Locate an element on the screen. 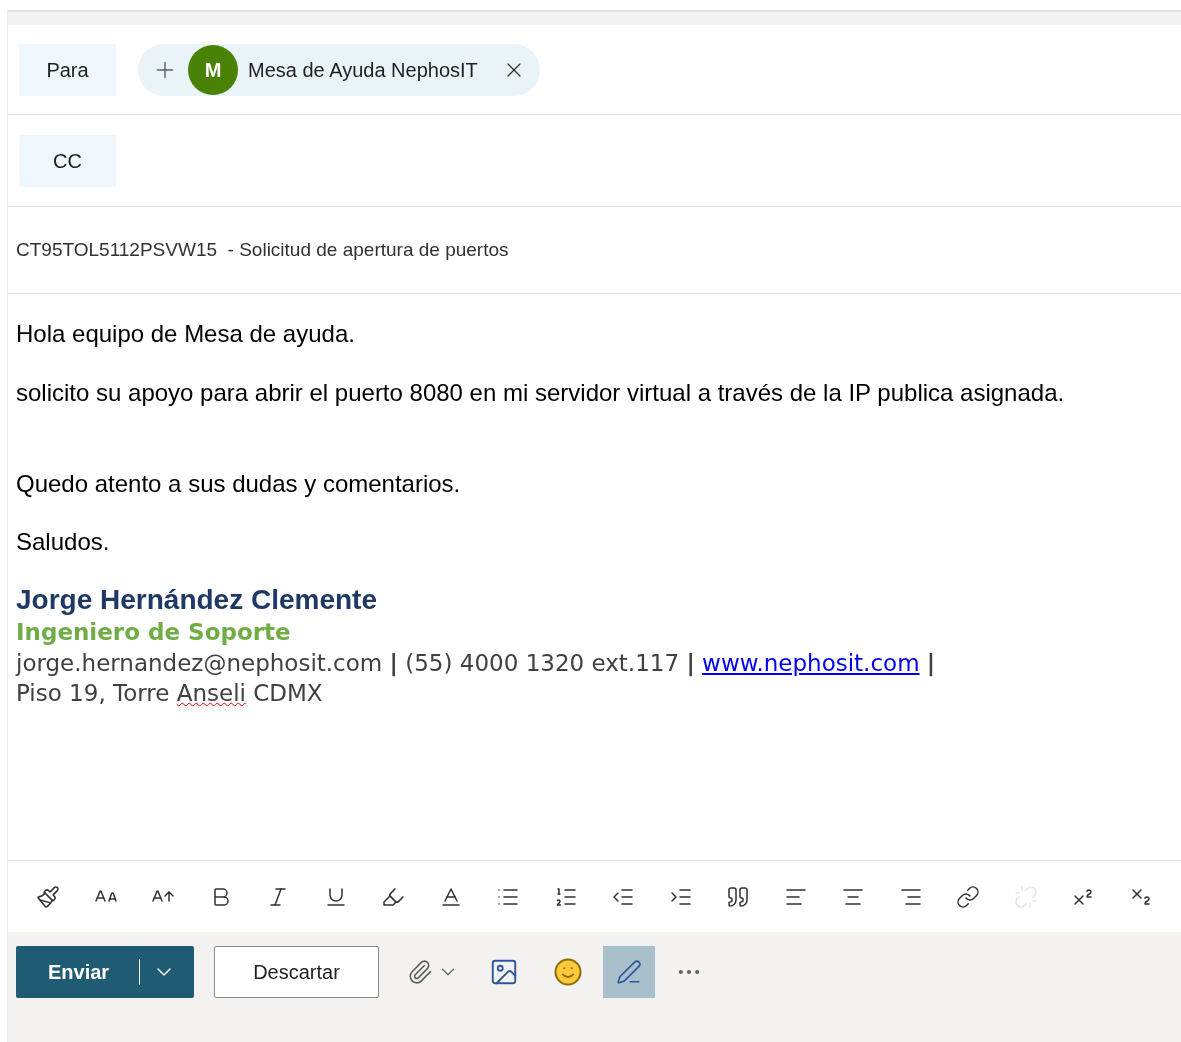  quote-icon is located at coordinates (738, 896).